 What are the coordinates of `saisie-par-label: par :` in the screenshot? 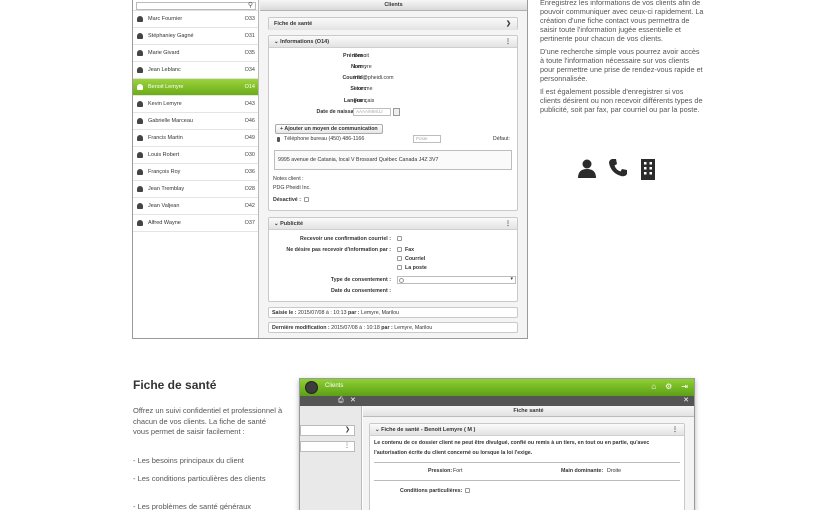 It's located at (354, 313).